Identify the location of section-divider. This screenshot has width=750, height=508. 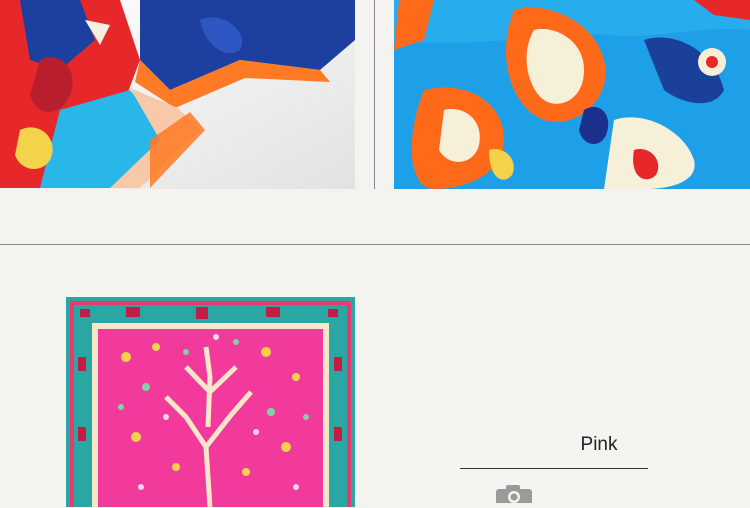
(375, 244).